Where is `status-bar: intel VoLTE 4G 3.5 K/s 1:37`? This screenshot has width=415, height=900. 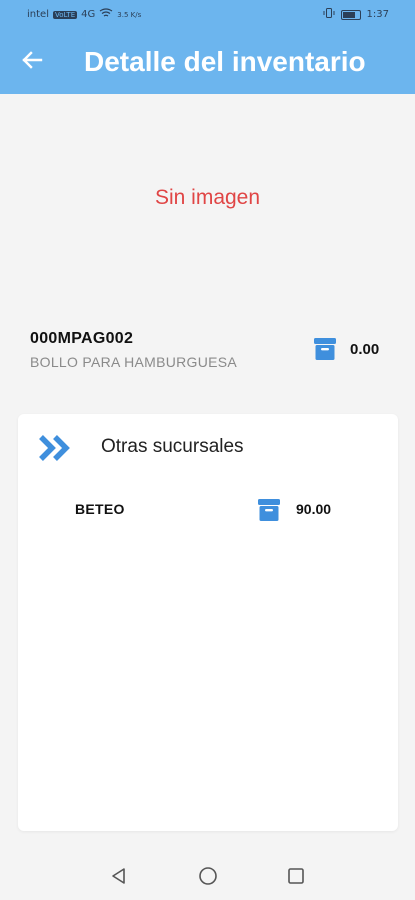 status-bar: intel VoLTE 4G 3.5 K/s 1:37 is located at coordinates (207, 15).